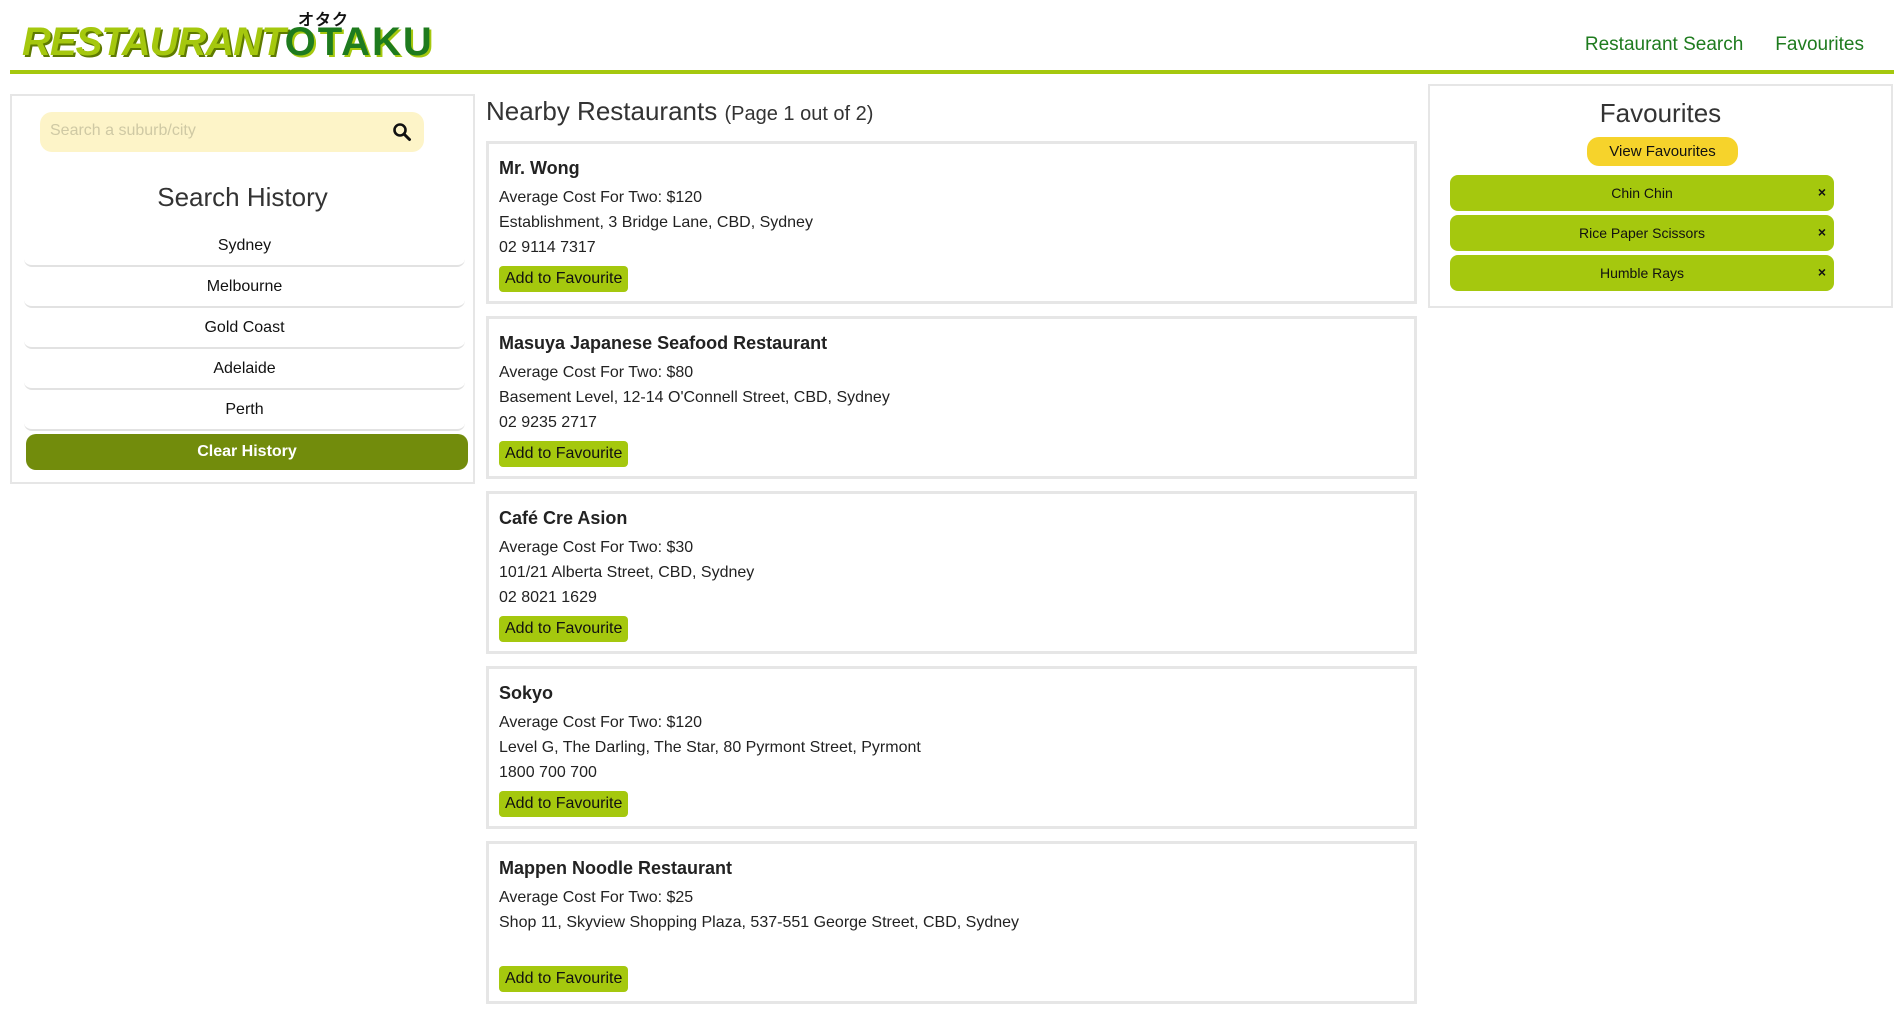  Describe the element at coordinates (526, 693) in the screenshot. I see `restaurant-name: Sokyo` at that location.